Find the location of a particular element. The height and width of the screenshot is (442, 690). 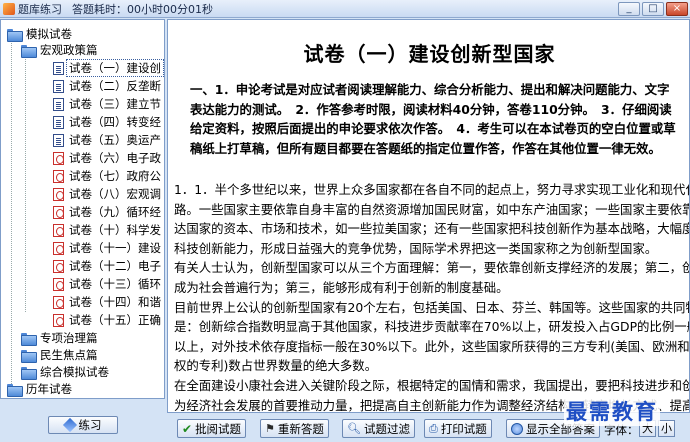

tree-node-livelihood: 民生焦点篇 is located at coordinates (60, 355).